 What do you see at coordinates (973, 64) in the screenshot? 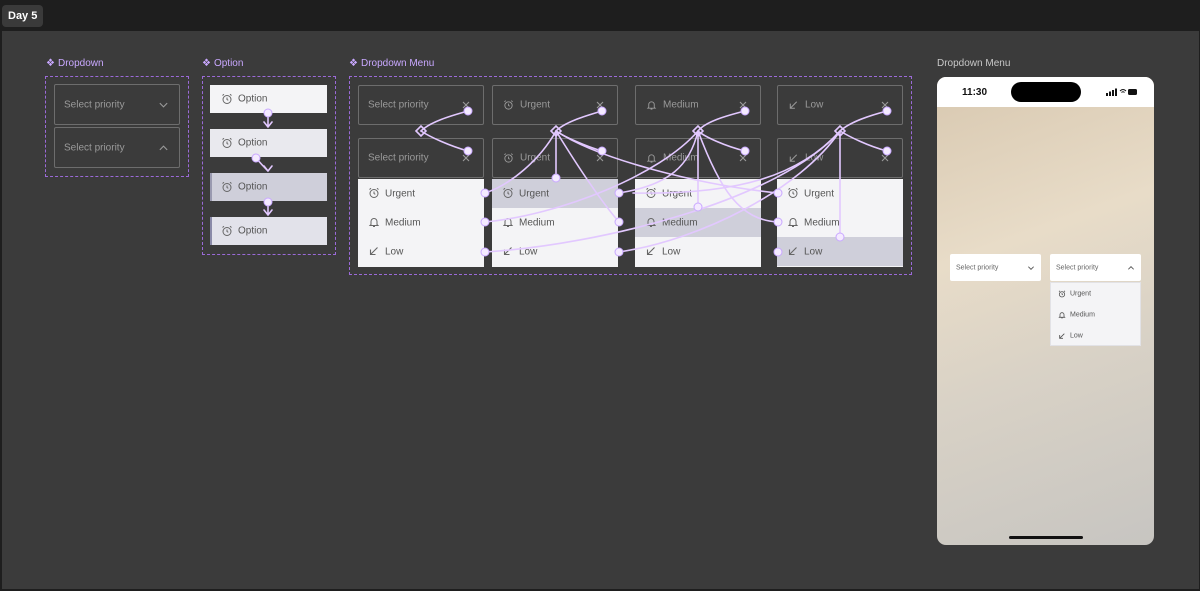
I see `phone-frame-title: Dropdown Menu` at bounding box center [973, 64].